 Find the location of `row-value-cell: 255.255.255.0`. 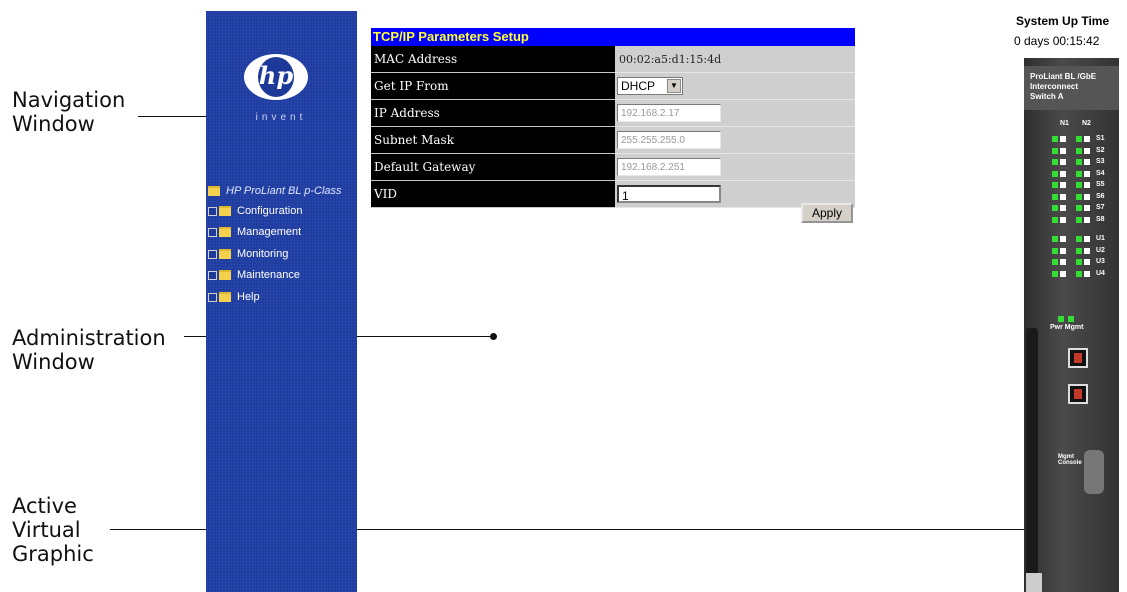

row-value-cell: 255.255.255.0 is located at coordinates (735, 140).